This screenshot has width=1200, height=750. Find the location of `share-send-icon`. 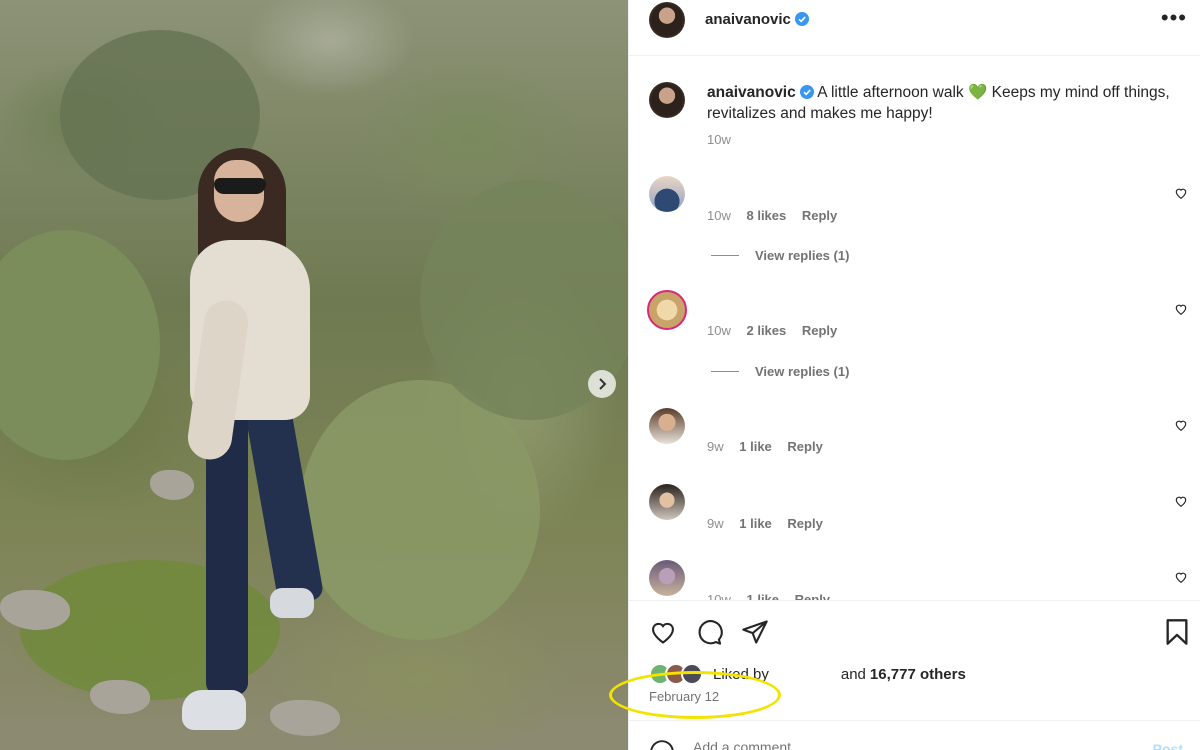

share-send-icon is located at coordinates (755, 632).